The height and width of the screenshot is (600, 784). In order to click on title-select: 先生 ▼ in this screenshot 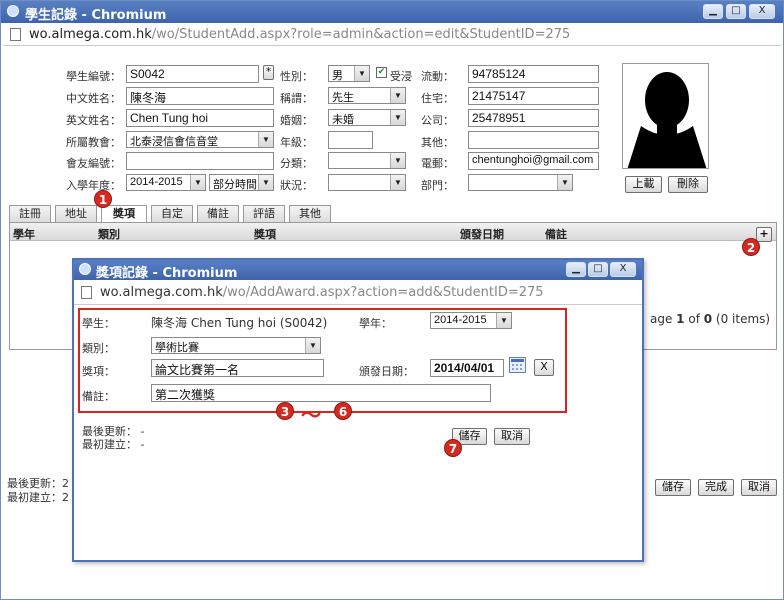, I will do `click(367, 95)`.